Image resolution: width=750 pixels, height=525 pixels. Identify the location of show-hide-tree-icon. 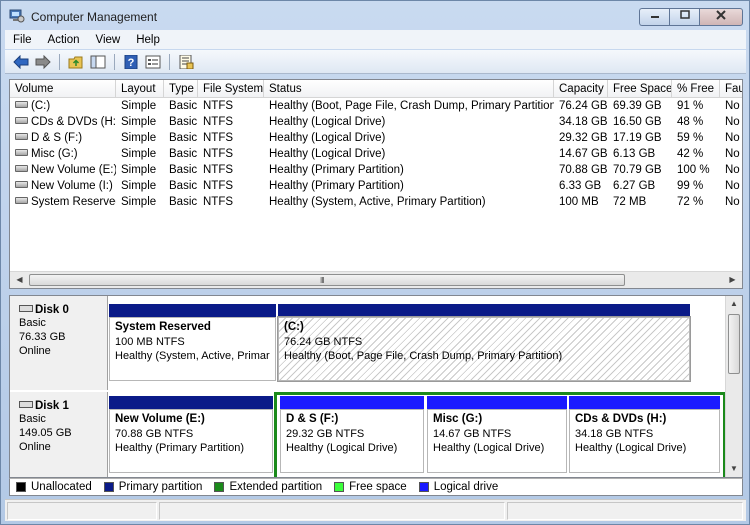
(98, 62).